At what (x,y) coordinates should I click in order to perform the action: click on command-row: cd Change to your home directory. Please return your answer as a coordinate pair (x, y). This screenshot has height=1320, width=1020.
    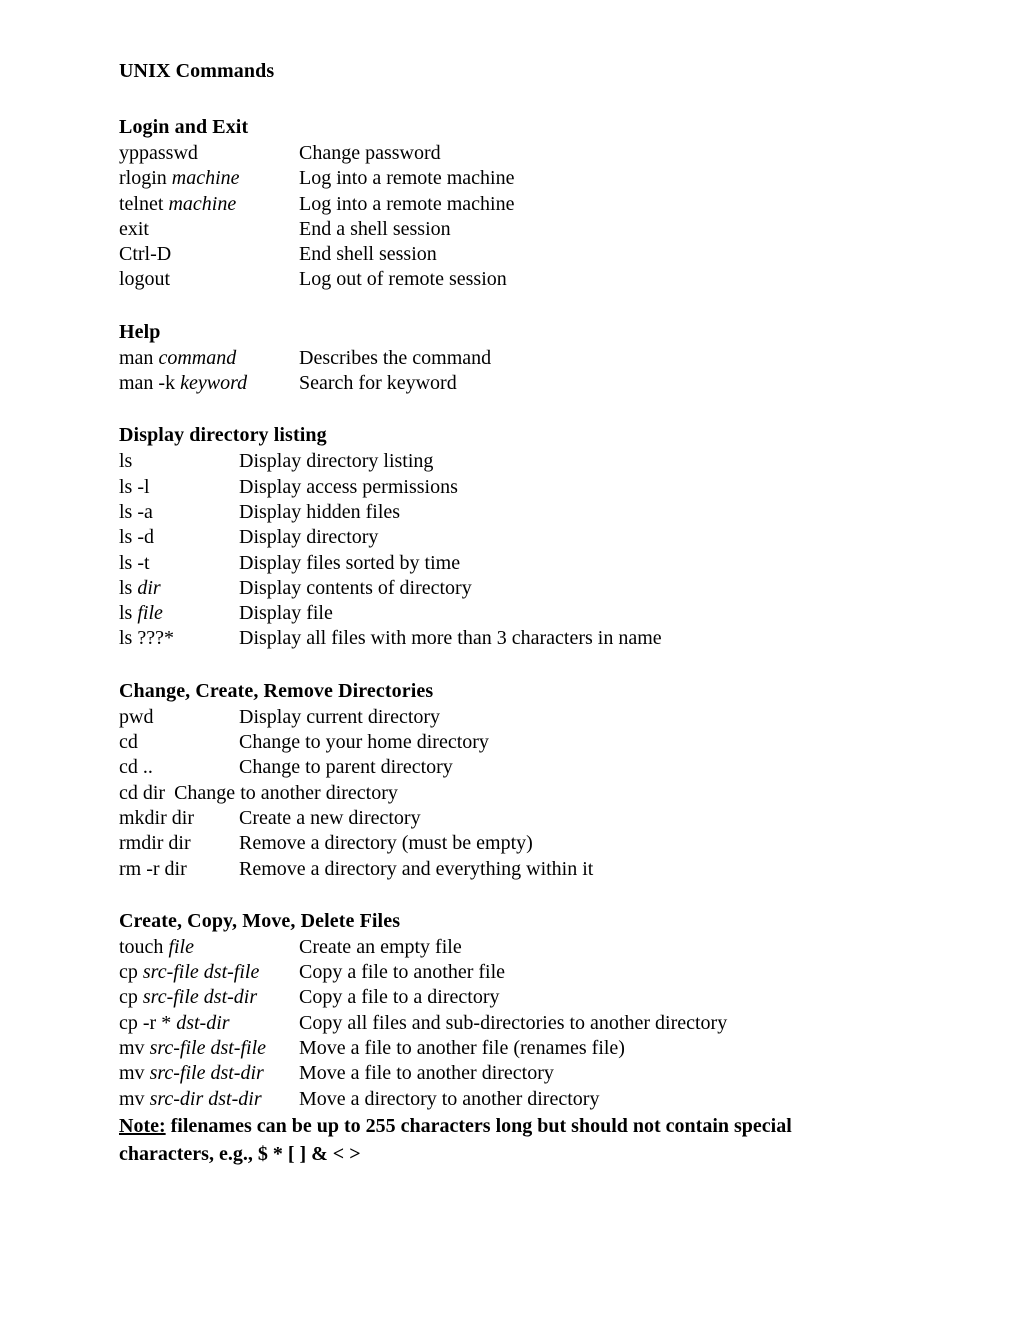
    Looking at the image, I should click on (519, 742).